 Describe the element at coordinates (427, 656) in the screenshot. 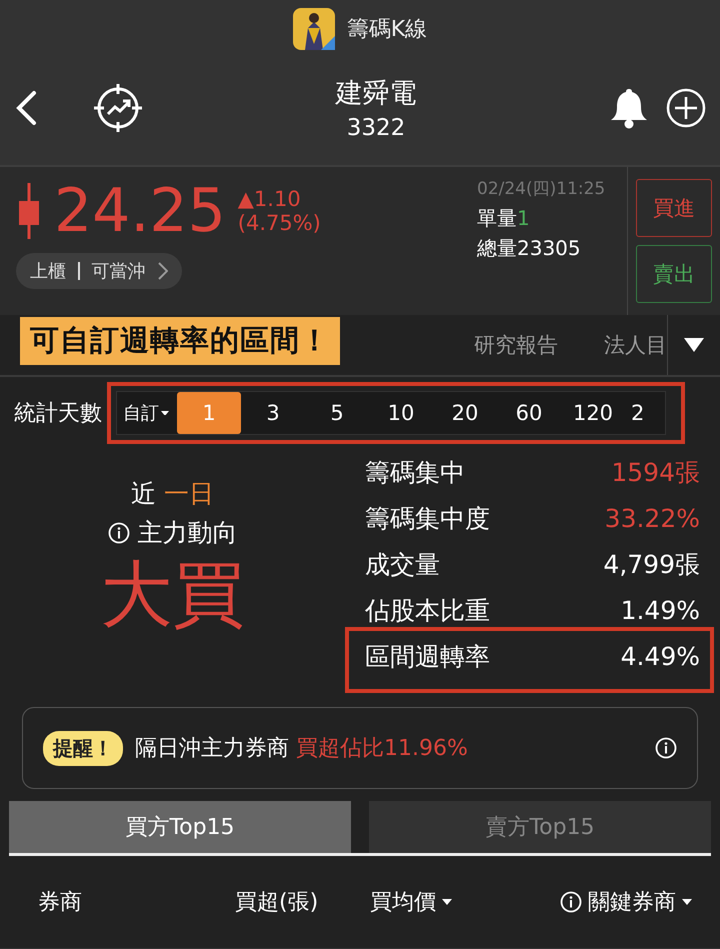

I see `stat-label: 區間週轉率` at that location.